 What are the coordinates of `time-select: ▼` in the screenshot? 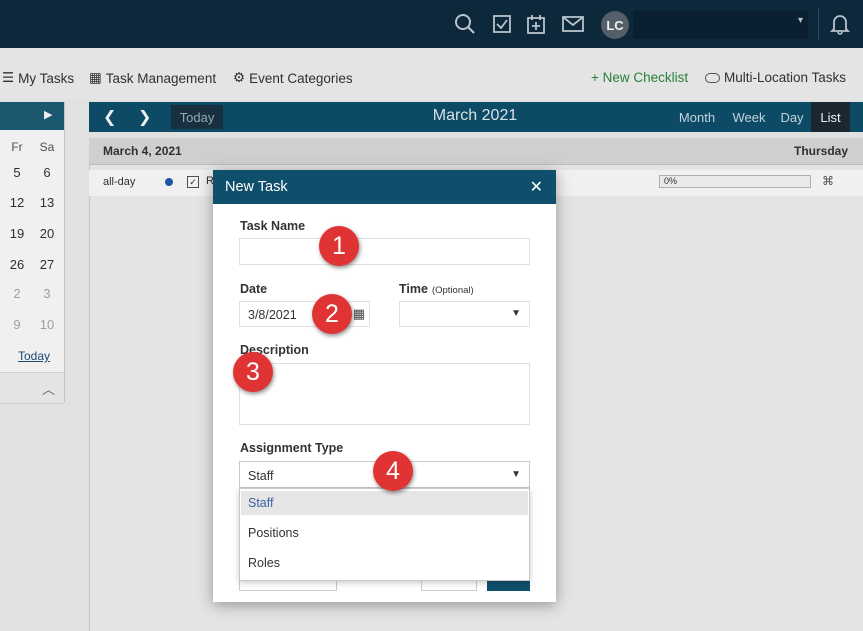 It's located at (464, 314).